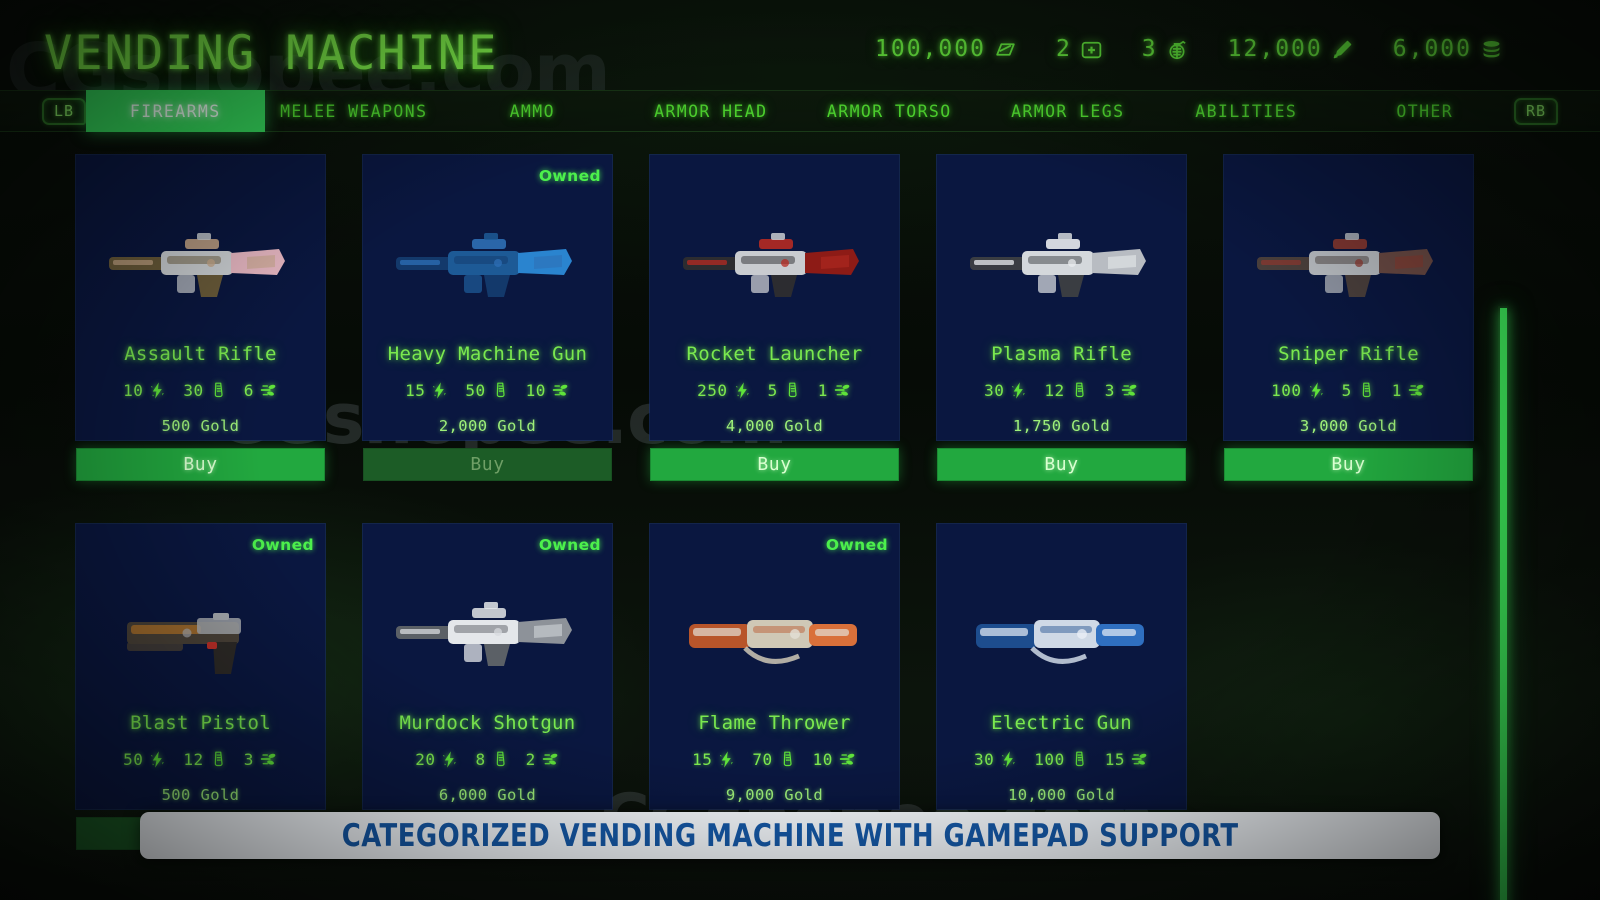 The width and height of the screenshot is (1600, 900). Describe the element at coordinates (1291, 49) in the screenshot. I see `currency-ammo: 12,000` at that location.